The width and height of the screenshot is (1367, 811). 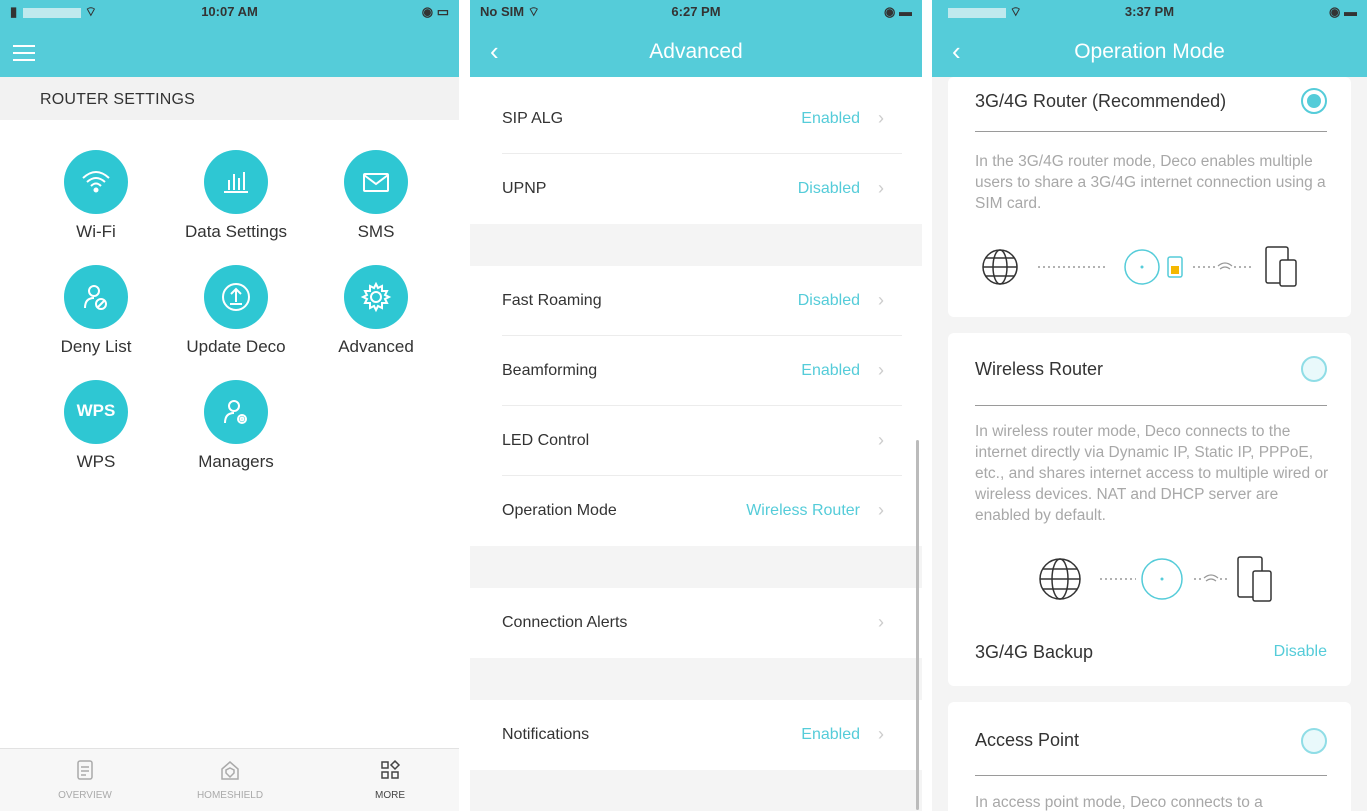 I want to click on backup-toggle-link: Disable, so click(x=1300, y=652).